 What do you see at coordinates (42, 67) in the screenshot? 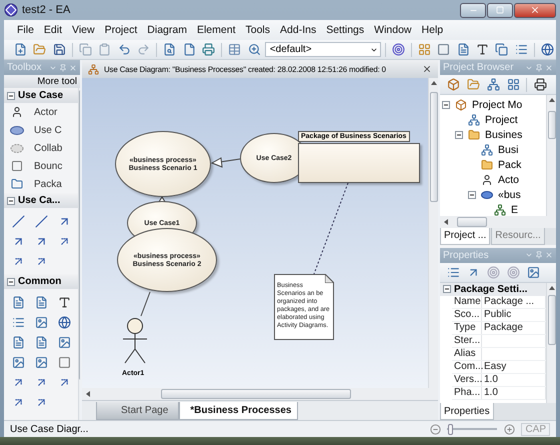
I see `panel-header: Toolbox` at bounding box center [42, 67].